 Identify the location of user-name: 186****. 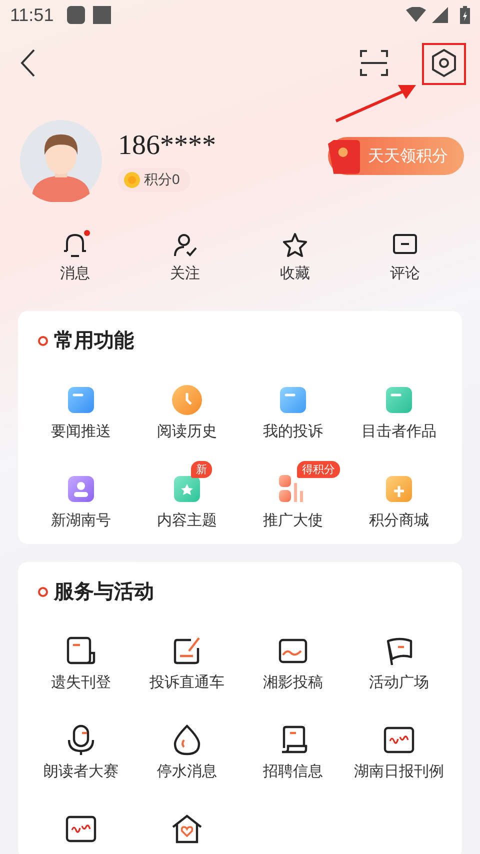
(167, 146).